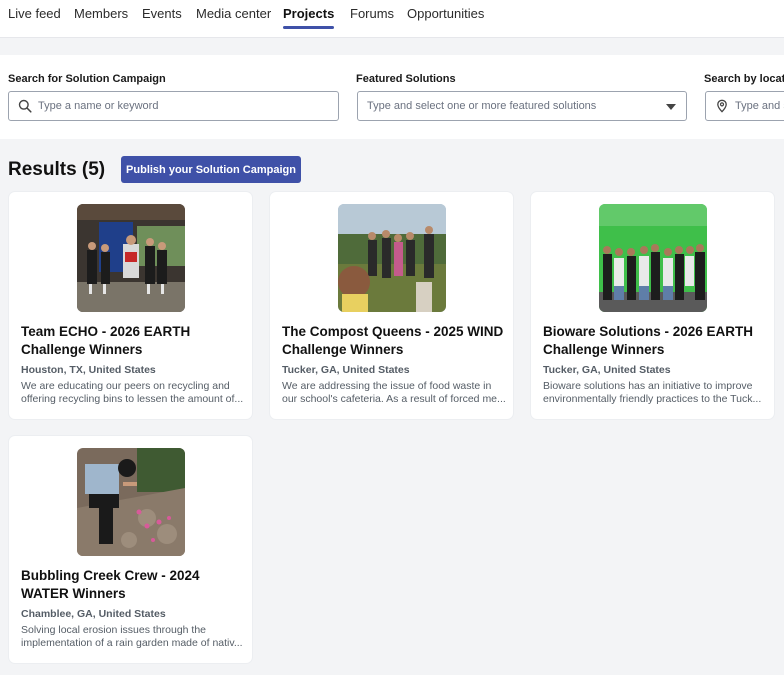 The image size is (784, 675). I want to click on nav-opportunities: Opportunities, so click(445, 13).